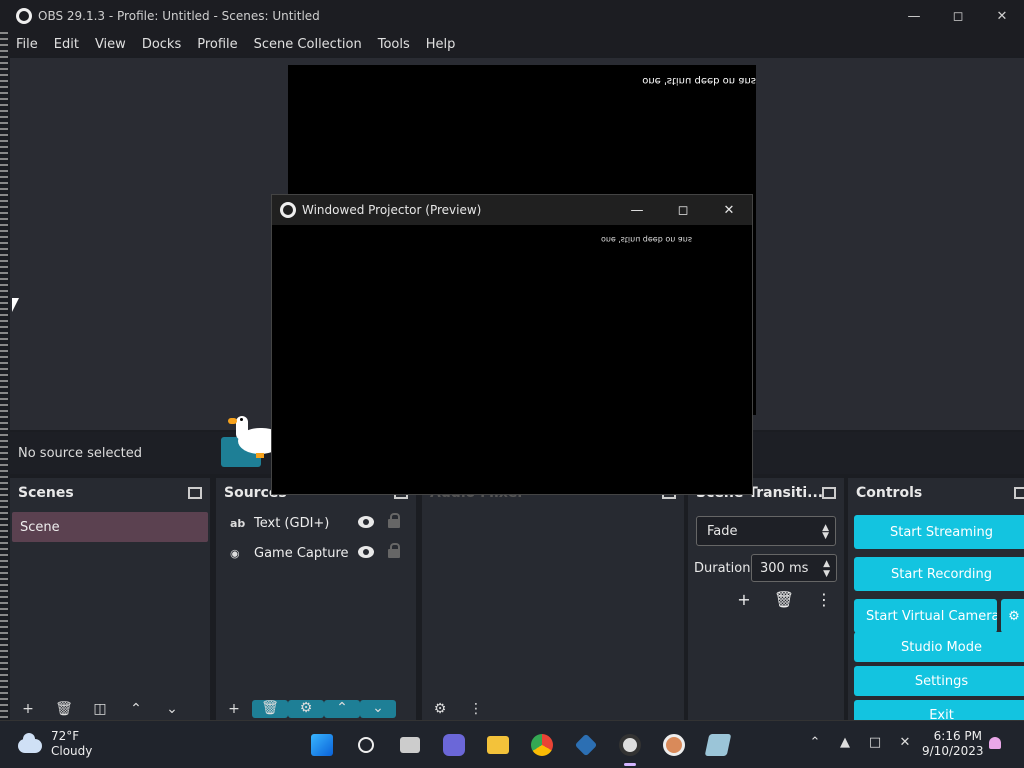  Describe the element at coordinates (306, 709) in the screenshot. I see `source-properties-icon: ⚙` at that location.